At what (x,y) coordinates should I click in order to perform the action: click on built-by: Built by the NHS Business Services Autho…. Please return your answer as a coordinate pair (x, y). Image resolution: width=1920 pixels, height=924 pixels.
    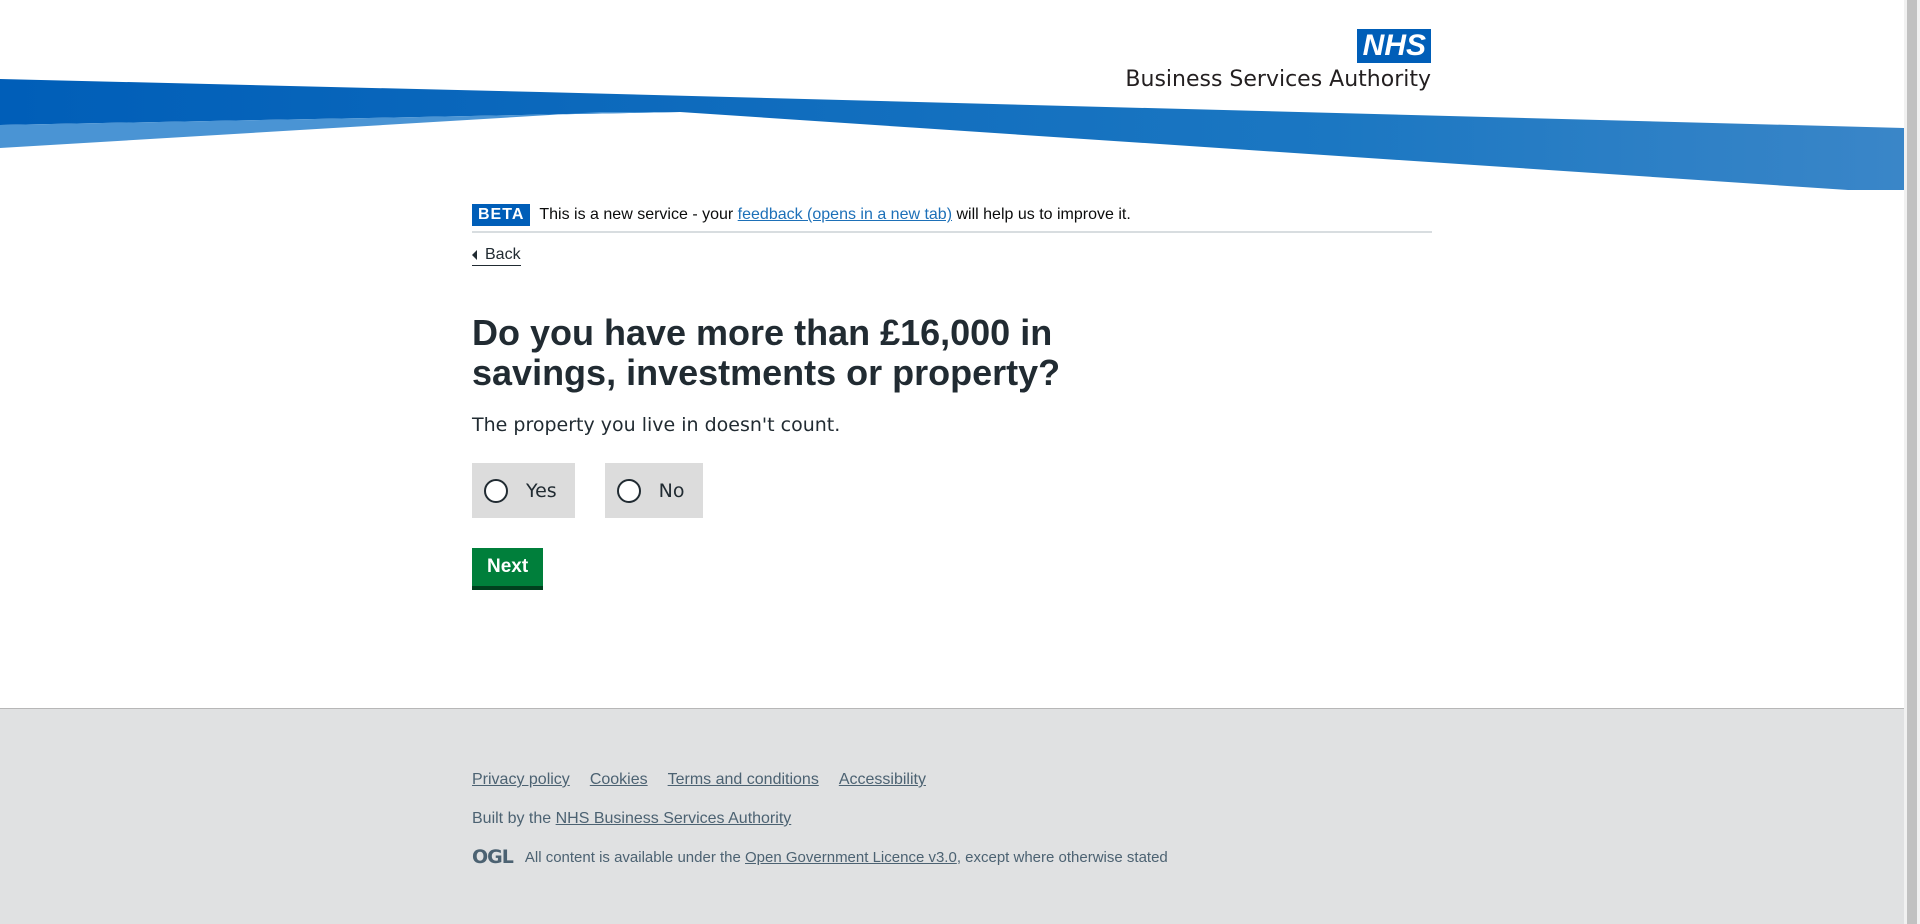
    Looking at the image, I should click on (631, 819).